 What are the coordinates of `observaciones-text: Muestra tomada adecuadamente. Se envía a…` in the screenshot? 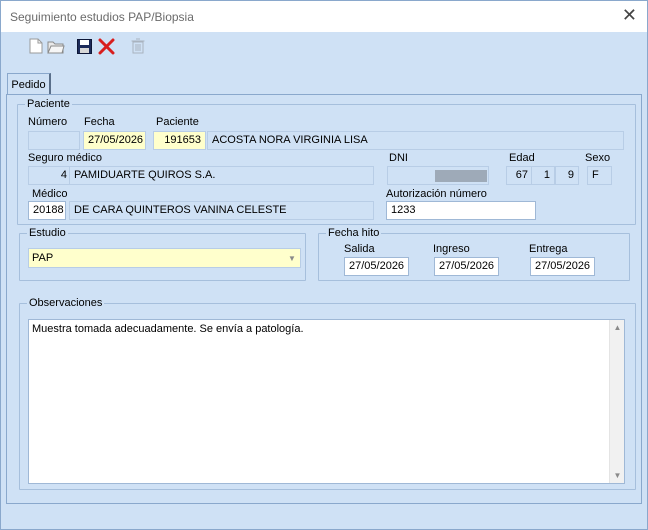 It's located at (168, 329).